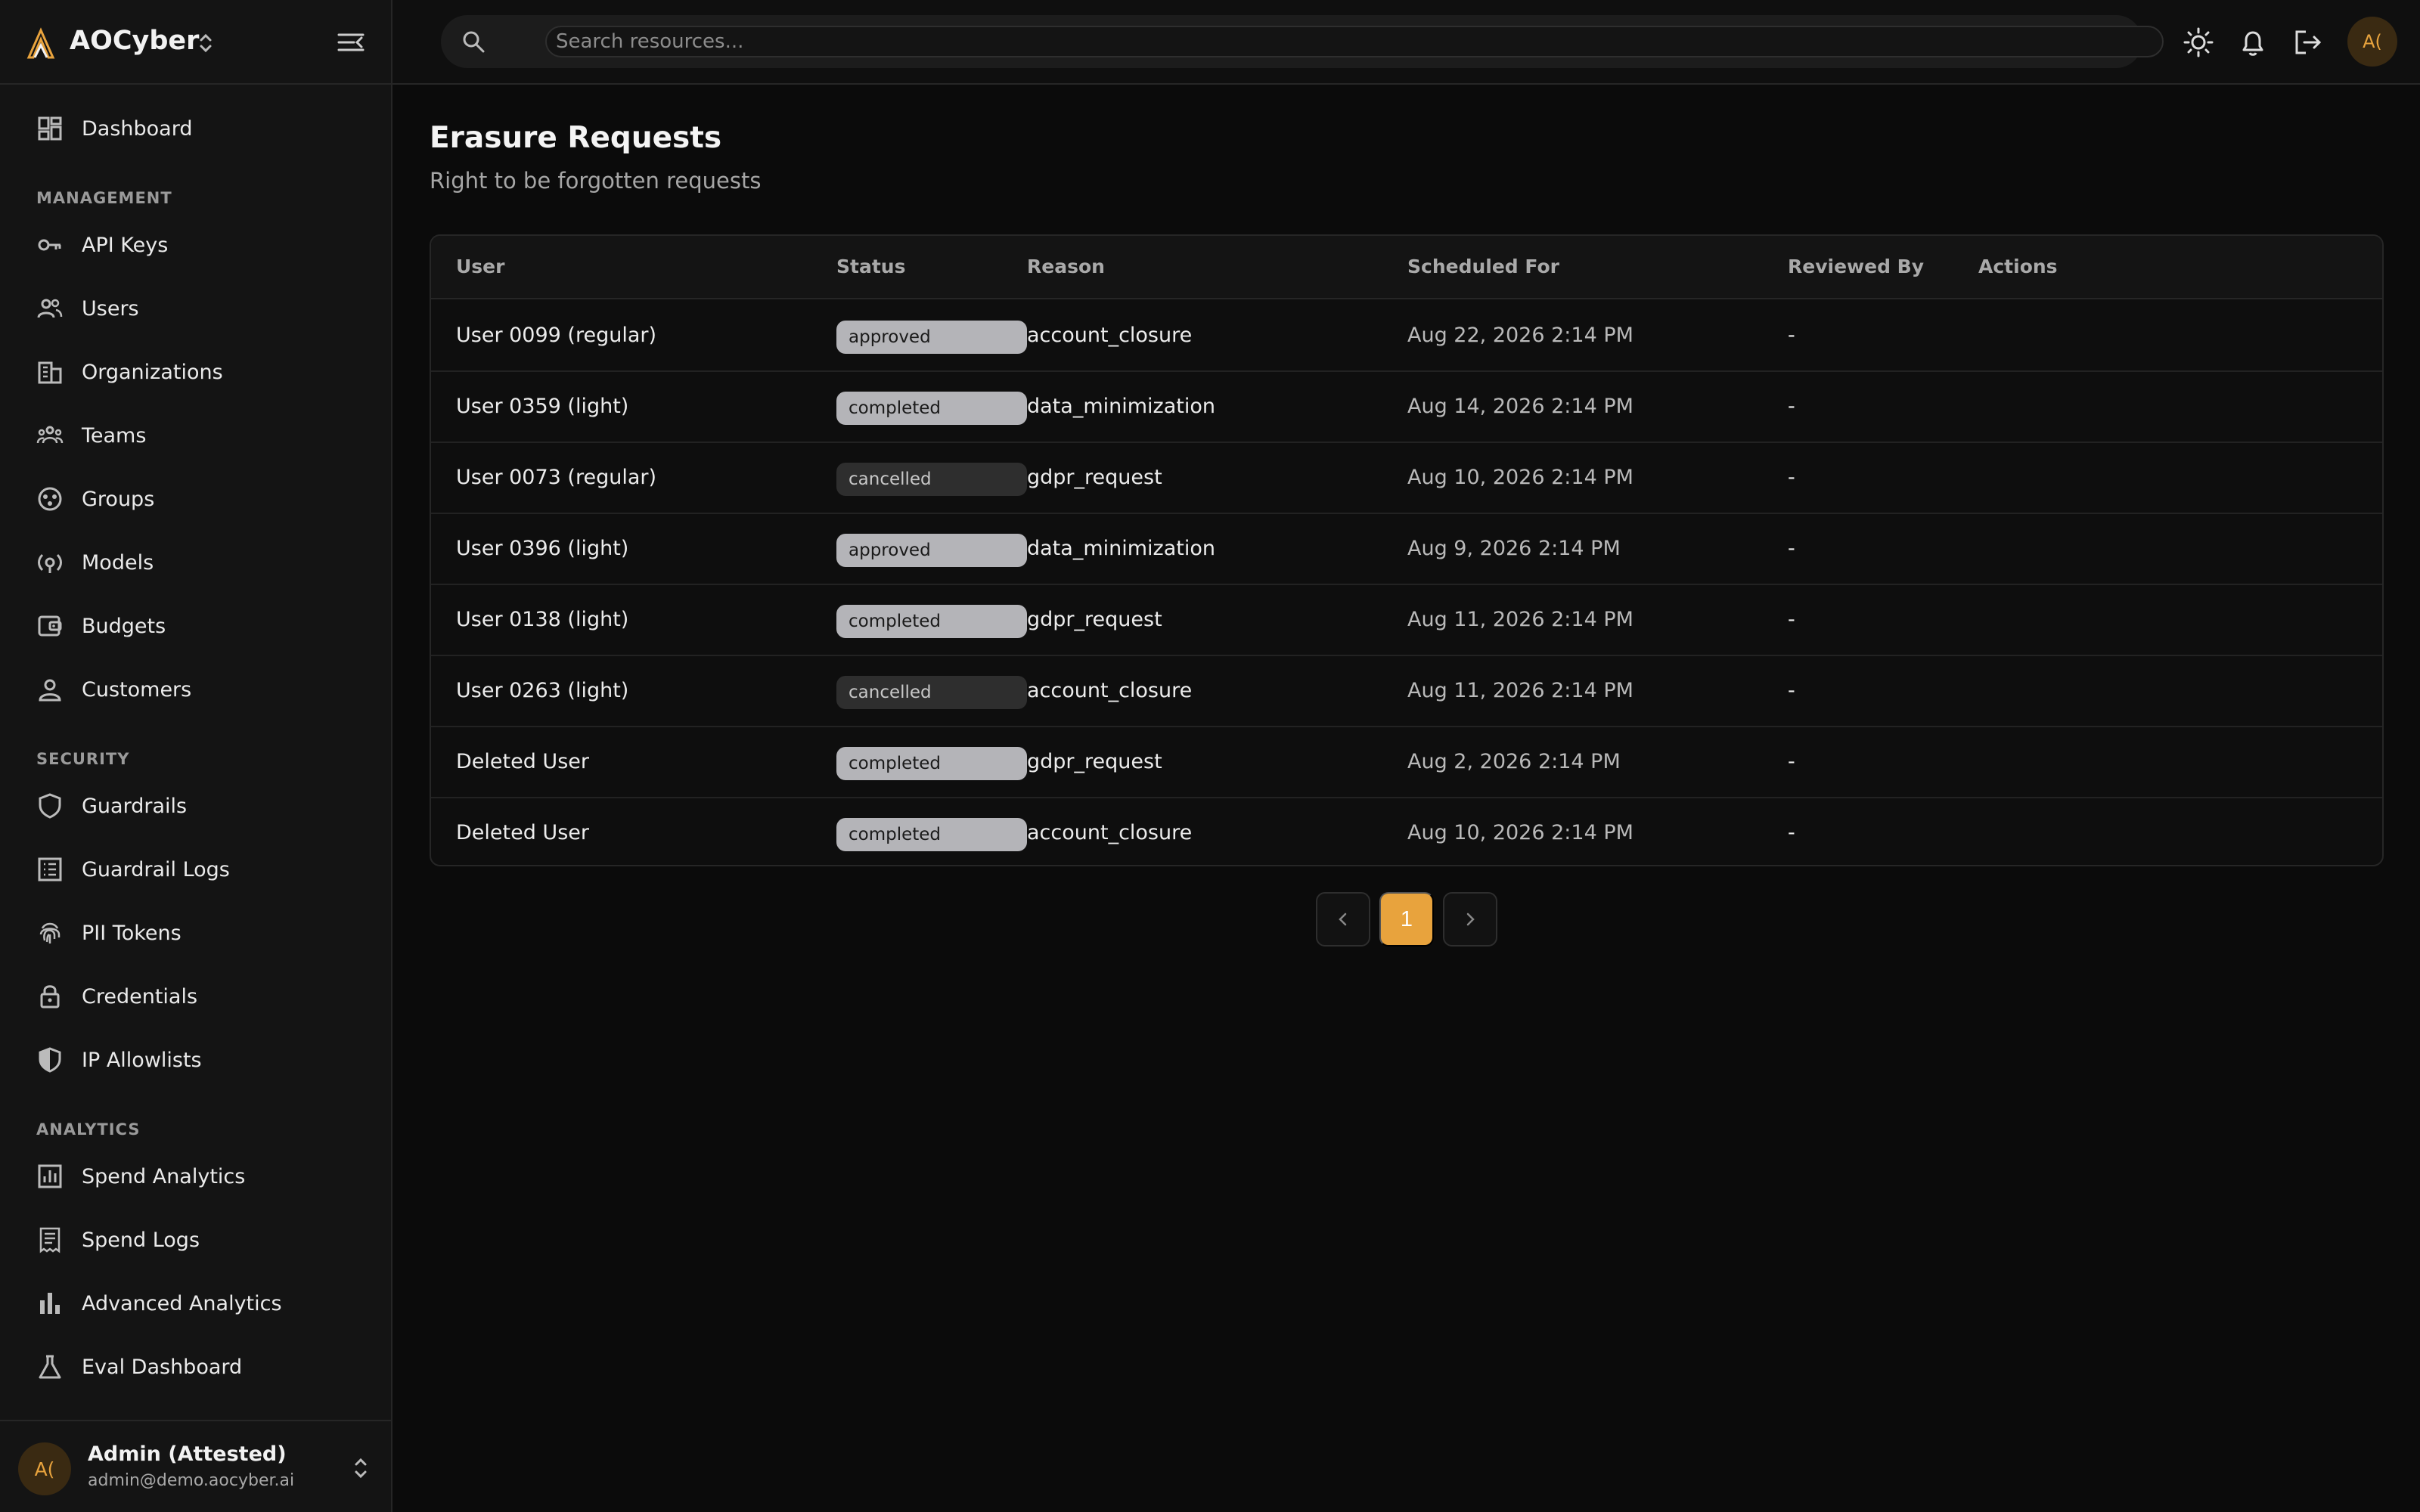 The image size is (2420, 1512). I want to click on sidebar-item-eval-dashboard: Eval Dashboard, so click(196, 1367).